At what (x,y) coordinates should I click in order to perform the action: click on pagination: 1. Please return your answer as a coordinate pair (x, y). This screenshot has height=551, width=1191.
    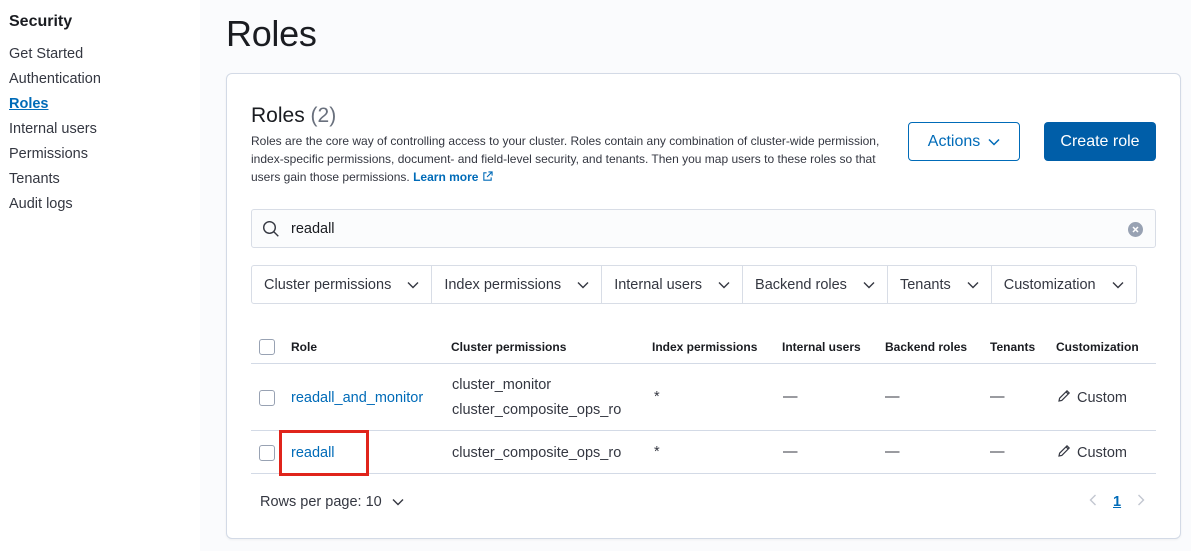
    Looking at the image, I should click on (1117, 502).